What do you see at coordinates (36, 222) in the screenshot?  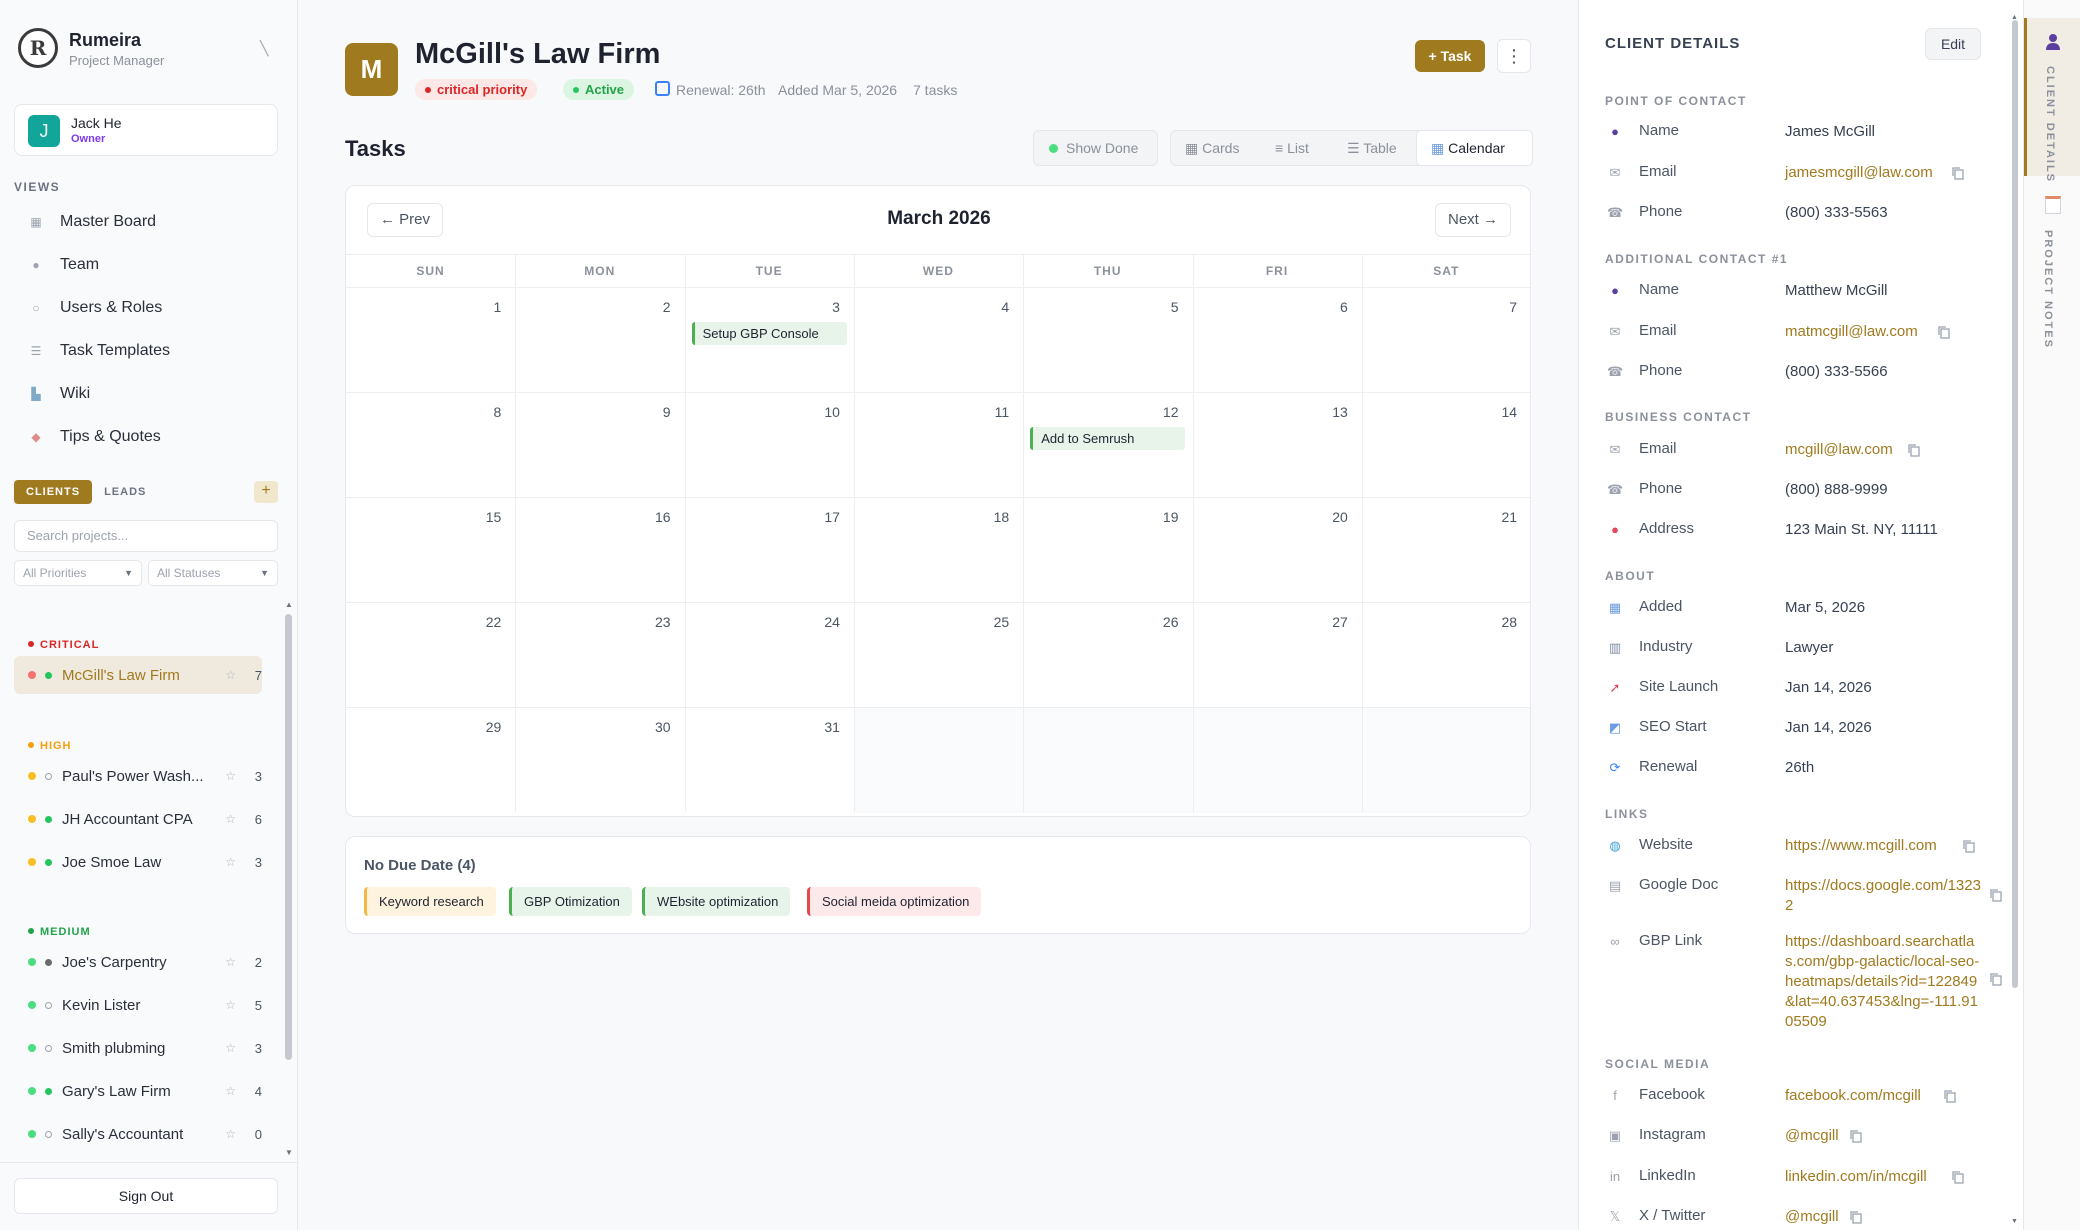 I see `board-icon: ▦` at bounding box center [36, 222].